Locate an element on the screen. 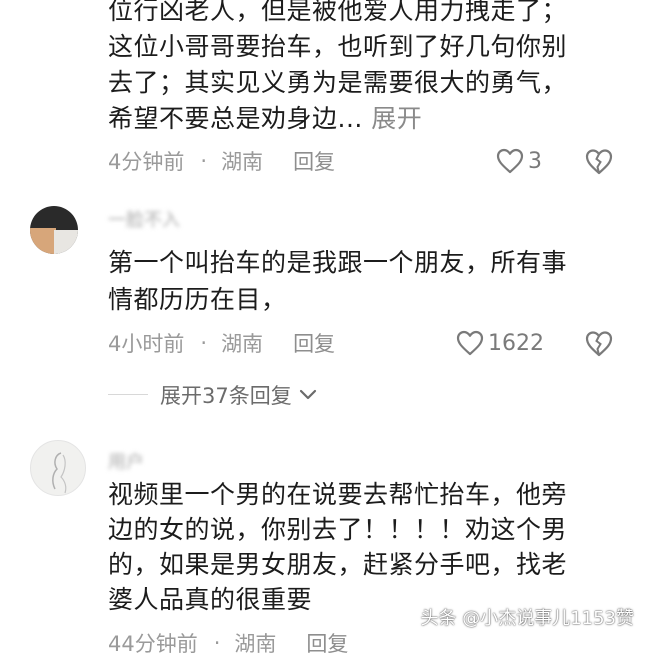 The height and width of the screenshot is (658, 648). avatar-sketch-icon is located at coordinates (59, 473).